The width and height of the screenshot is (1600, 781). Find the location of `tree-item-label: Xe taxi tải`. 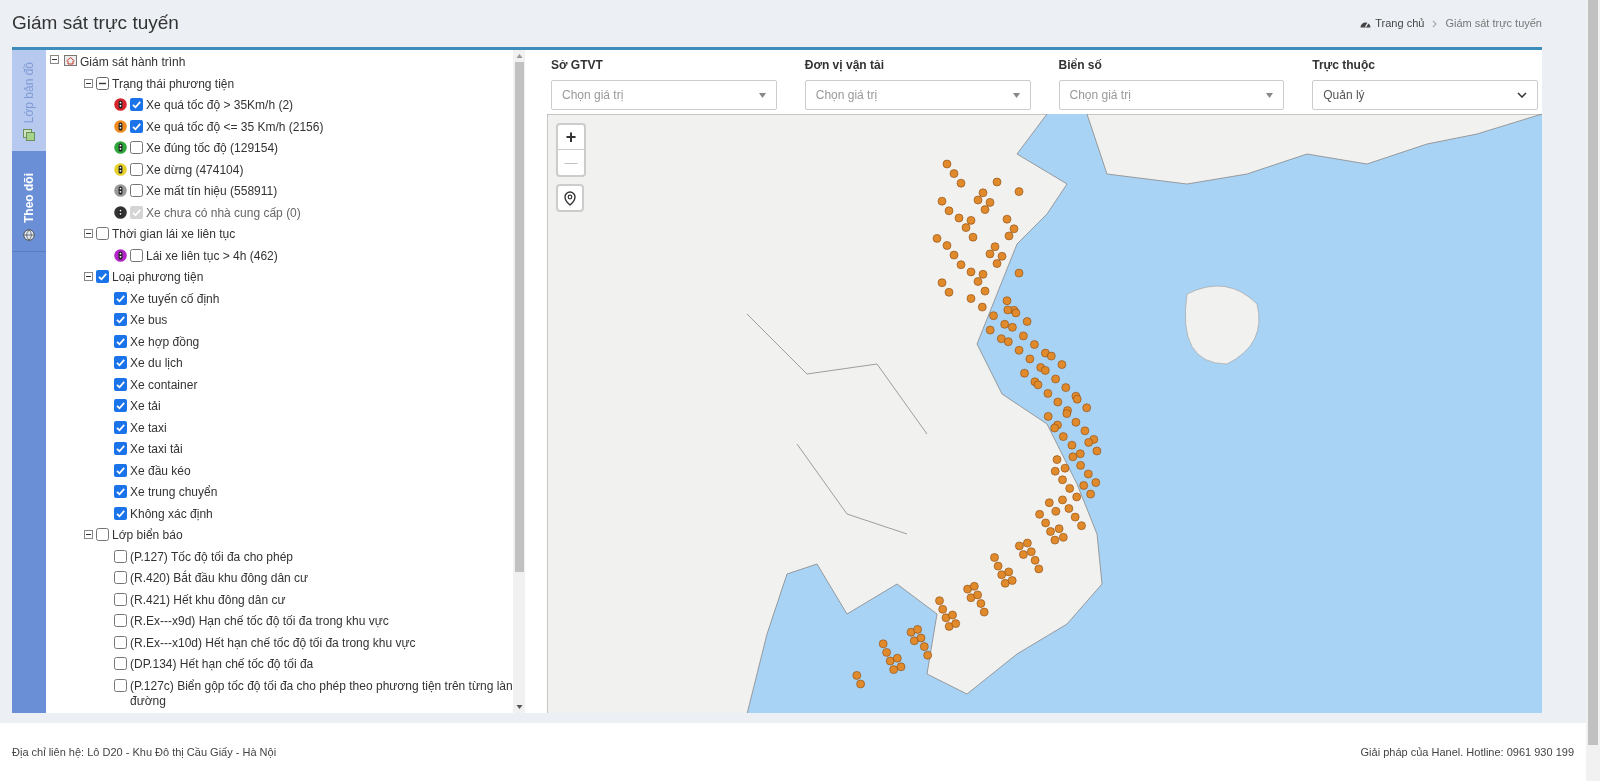

tree-item-label: Xe taxi tải is located at coordinates (156, 449).